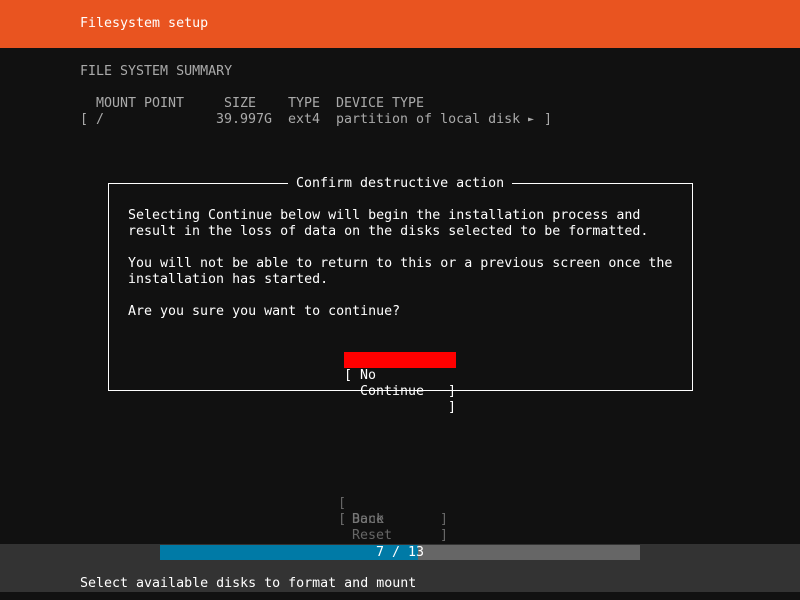 This screenshot has width=800, height=600. I want to click on column-mount-point: MOUNT POINT, so click(140, 103).